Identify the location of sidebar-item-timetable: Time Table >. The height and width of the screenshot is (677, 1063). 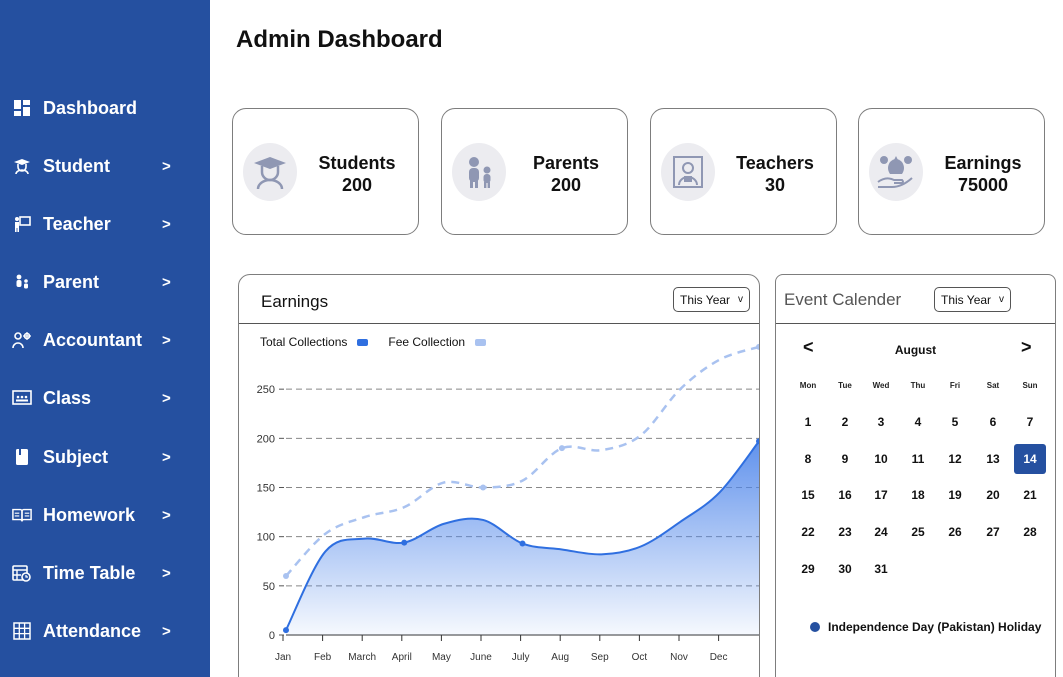
(105, 573).